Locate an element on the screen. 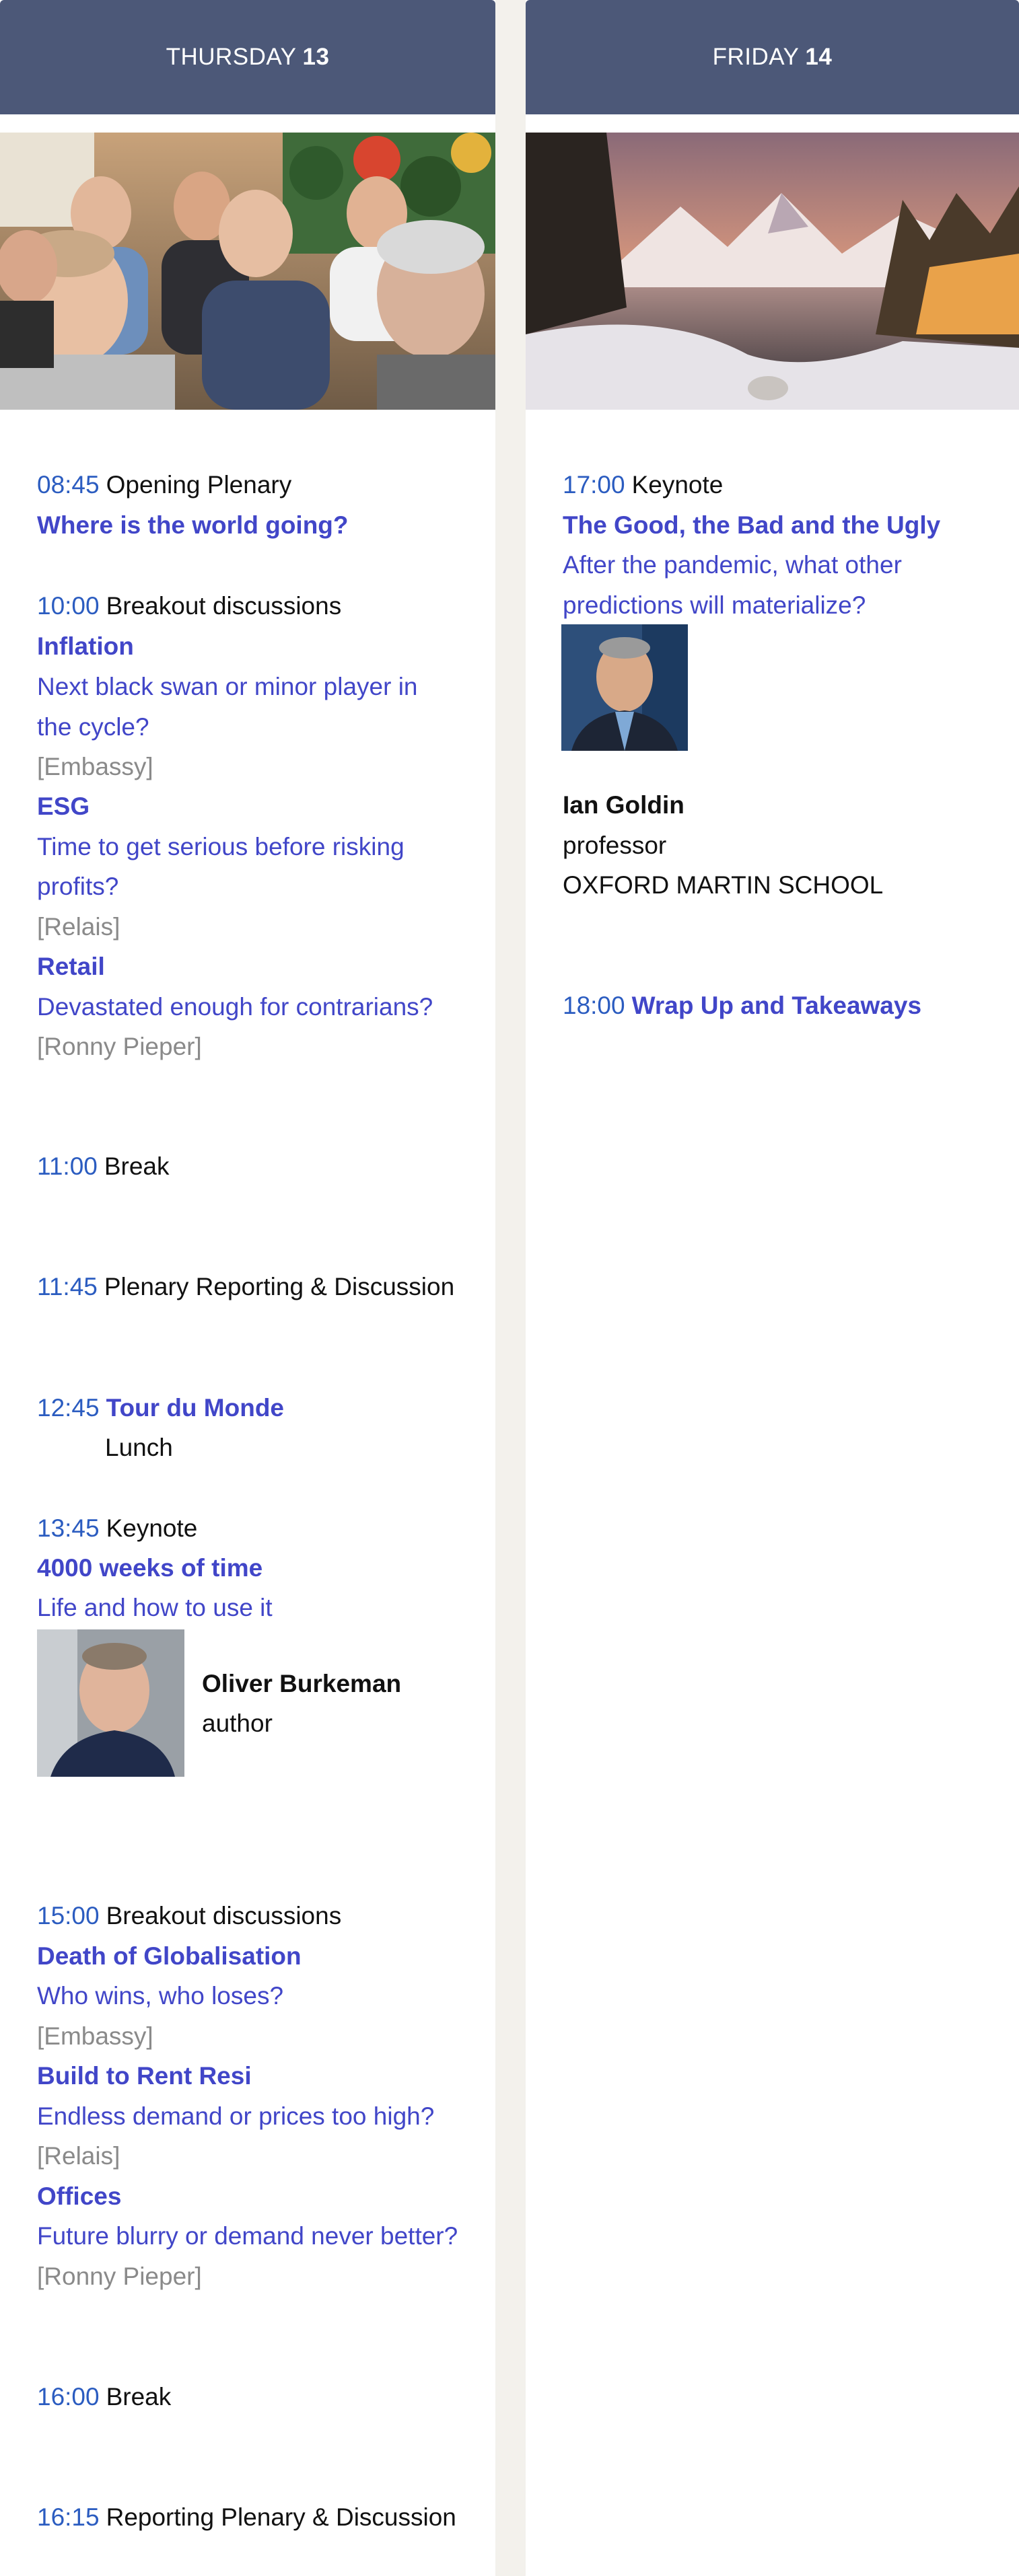  session-subtitle-link: Life and how to use it is located at coordinates (155, 1608).